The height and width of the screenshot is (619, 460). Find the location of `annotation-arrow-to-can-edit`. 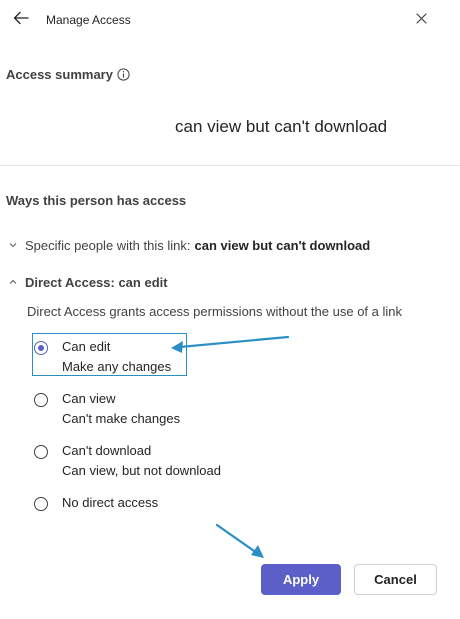

annotation-arrow-to-can-edit is located at coordinates (230, 344).